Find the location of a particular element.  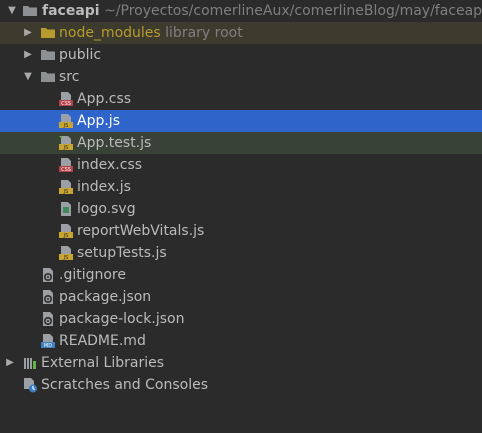

external-libraries-label: External Libraries is located at coordinates (102, 363).